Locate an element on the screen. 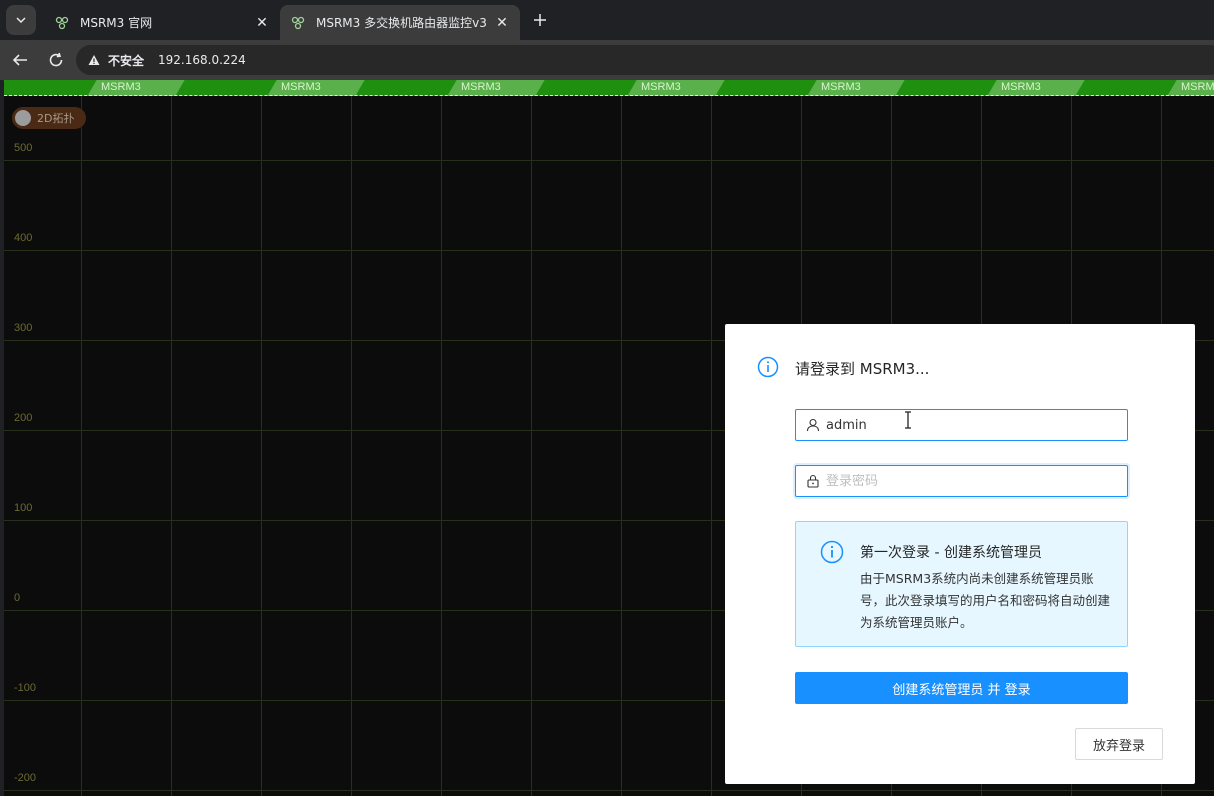 This screenshot has width=1214, height=796. tab-msrm3-home: MSRM3 官网 ✕ is located at coordinates (162, 22).